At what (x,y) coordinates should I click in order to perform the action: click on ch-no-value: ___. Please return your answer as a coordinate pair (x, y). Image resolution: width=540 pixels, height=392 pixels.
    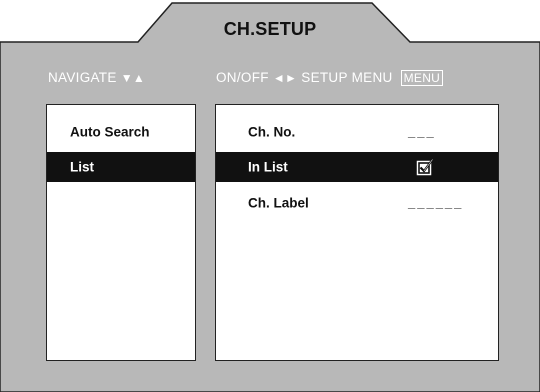
    Looking at the image, I should click on (422, 132).